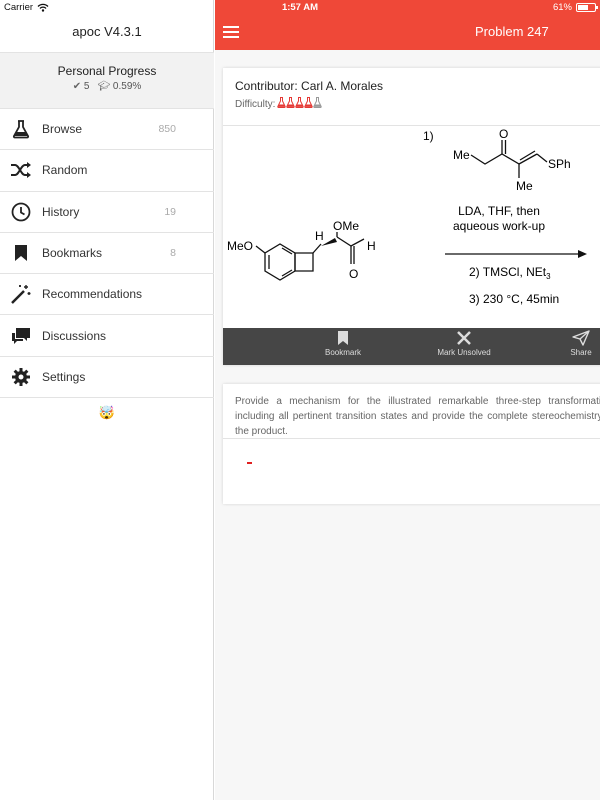  I want to click on battery-icon, so click(587, 7).